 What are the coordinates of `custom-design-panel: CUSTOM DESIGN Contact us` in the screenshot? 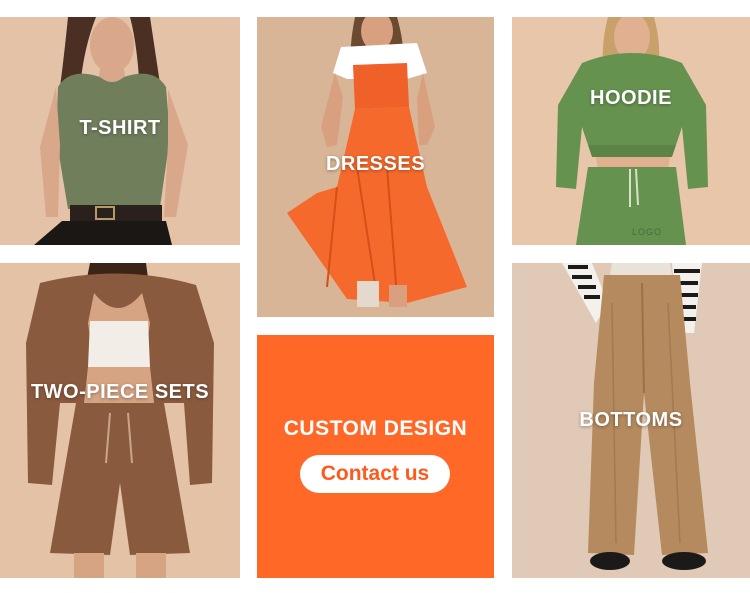 It's located at (375, 456).